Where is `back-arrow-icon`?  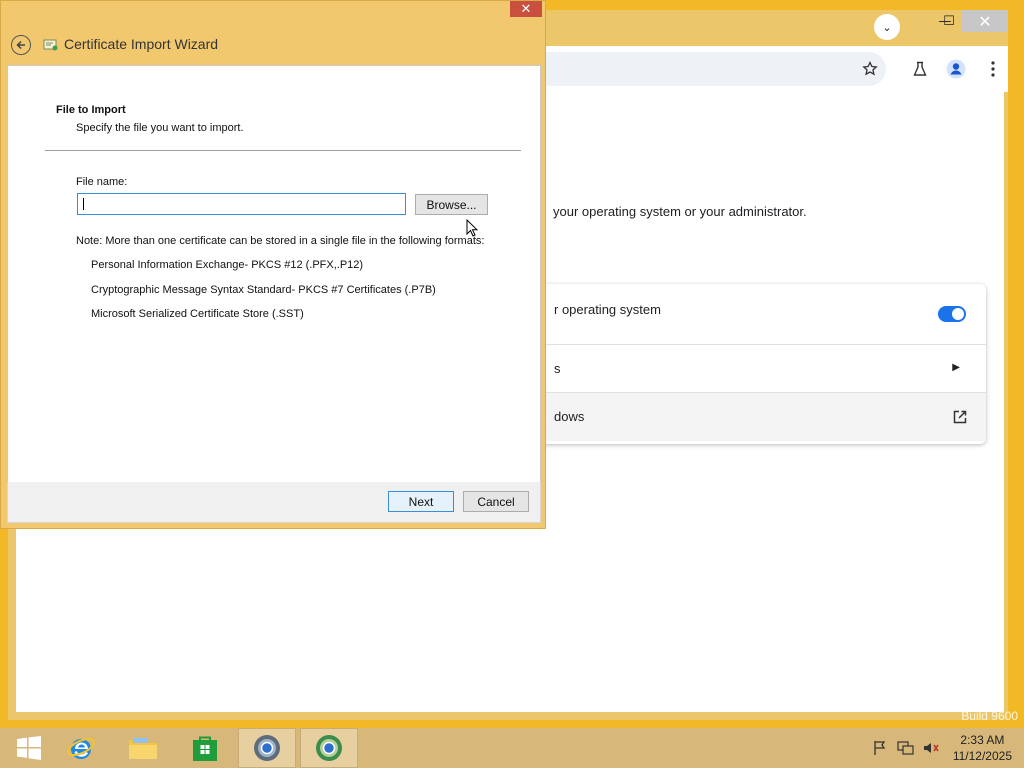
back-arrow-icon is located at coordinates (20, 45).